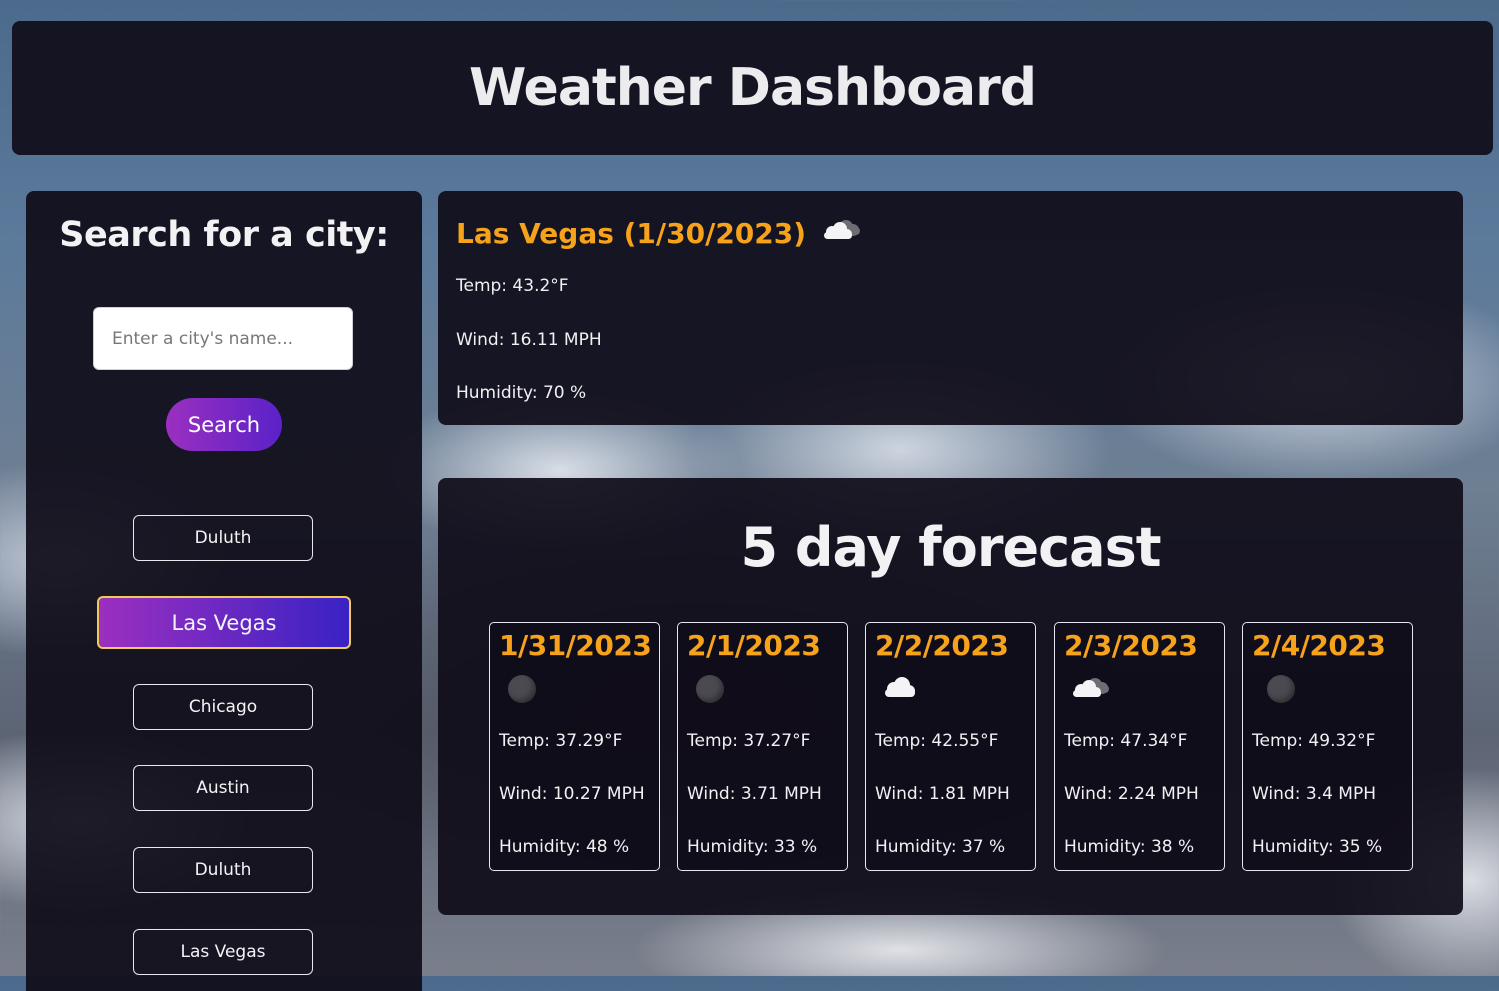  What do you see at coordinates (1129, 847) in the screenshot?
I see `forecast-humidity: Humidity: 38 %` at bounding box center [1129, 847].